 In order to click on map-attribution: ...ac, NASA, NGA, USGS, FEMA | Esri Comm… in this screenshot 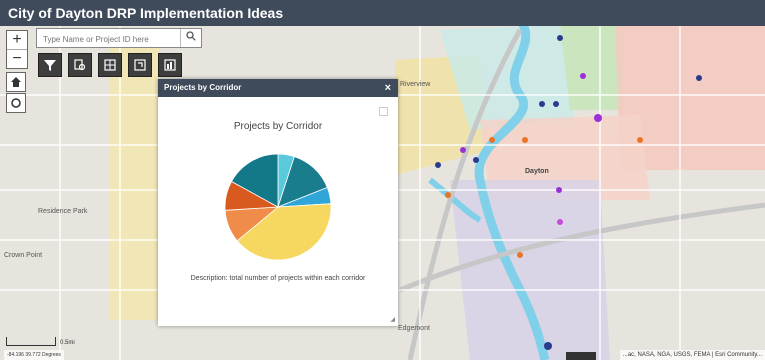, I will do `click(692, 355)`.